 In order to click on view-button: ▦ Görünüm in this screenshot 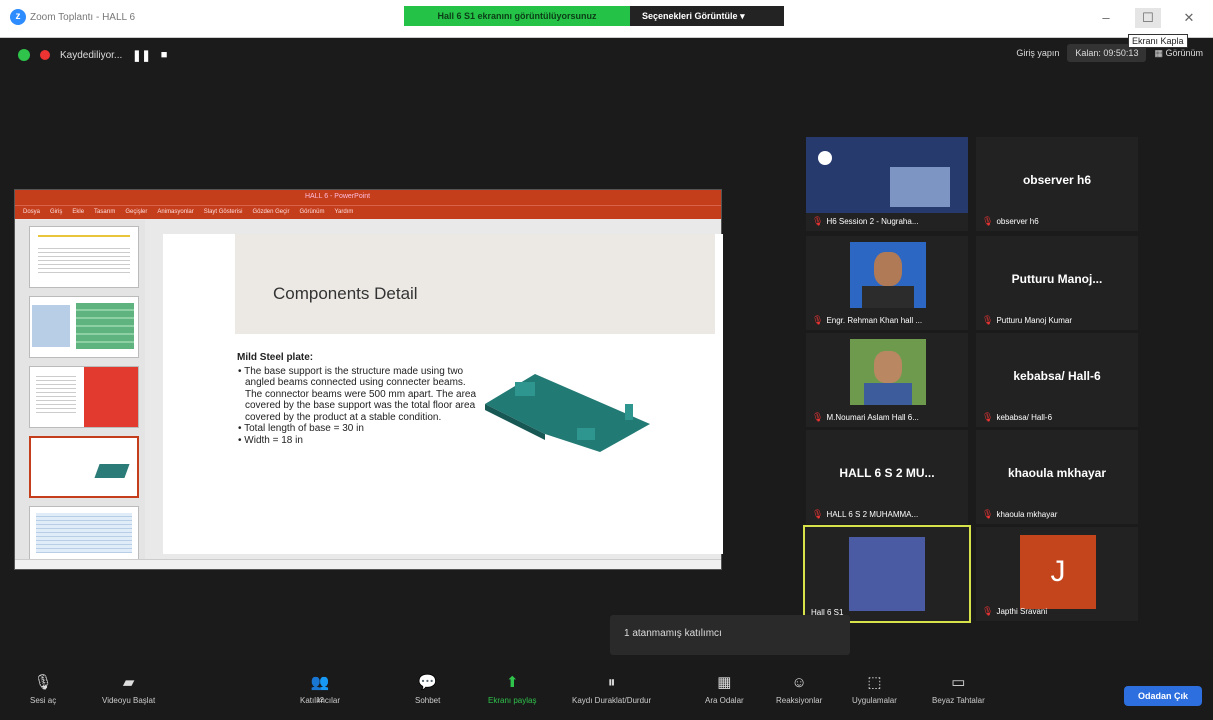, I will do `click(1178, 53)`.